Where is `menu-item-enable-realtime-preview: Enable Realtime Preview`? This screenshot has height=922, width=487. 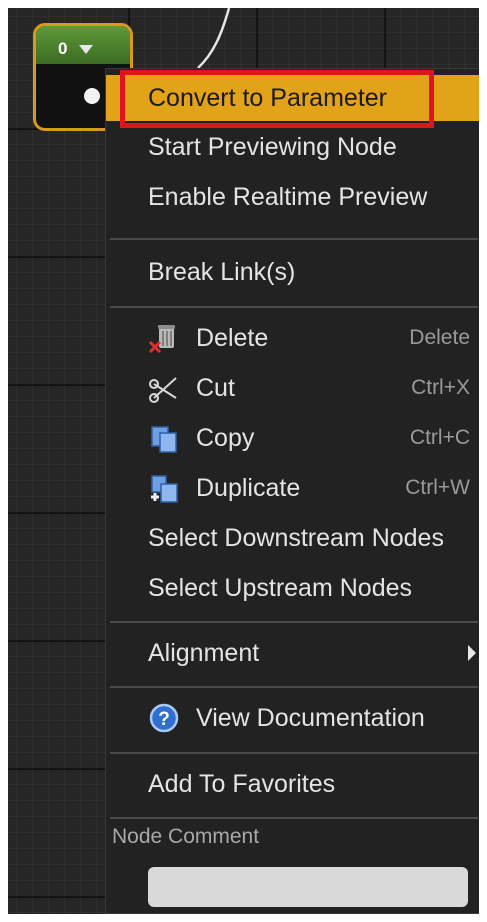
menu-item-enable-realtime-preview: Enable Realtime Preview is located at coordinates (292, 197).